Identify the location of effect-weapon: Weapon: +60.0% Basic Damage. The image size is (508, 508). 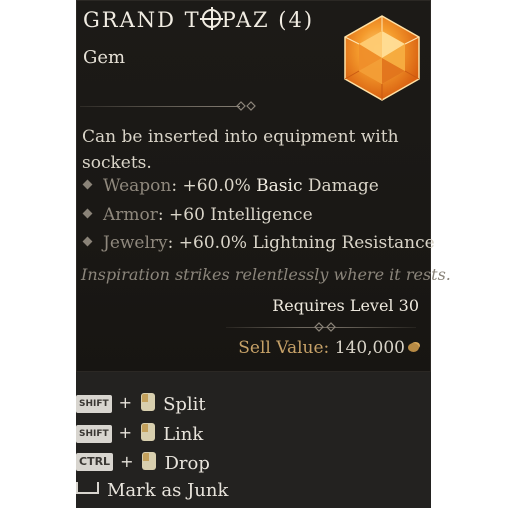
(230, 186).